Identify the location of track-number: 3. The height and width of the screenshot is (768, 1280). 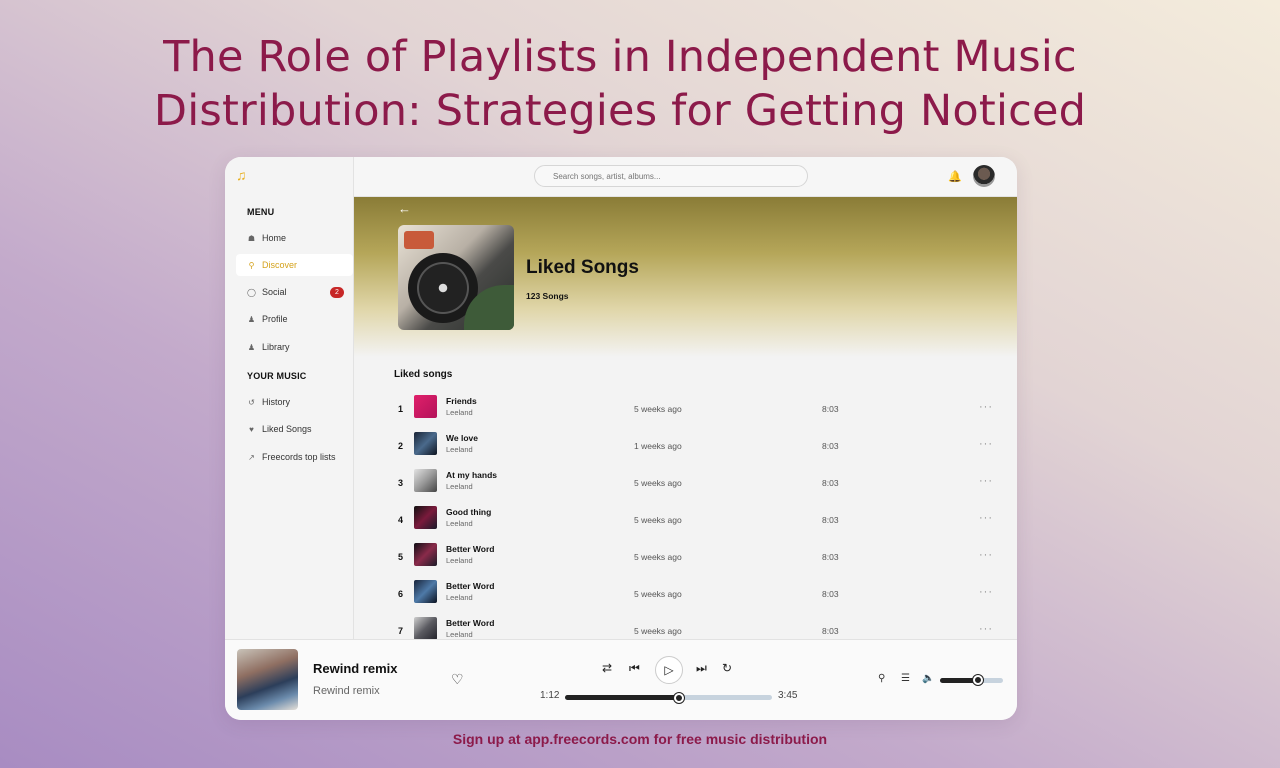
(401, 483).